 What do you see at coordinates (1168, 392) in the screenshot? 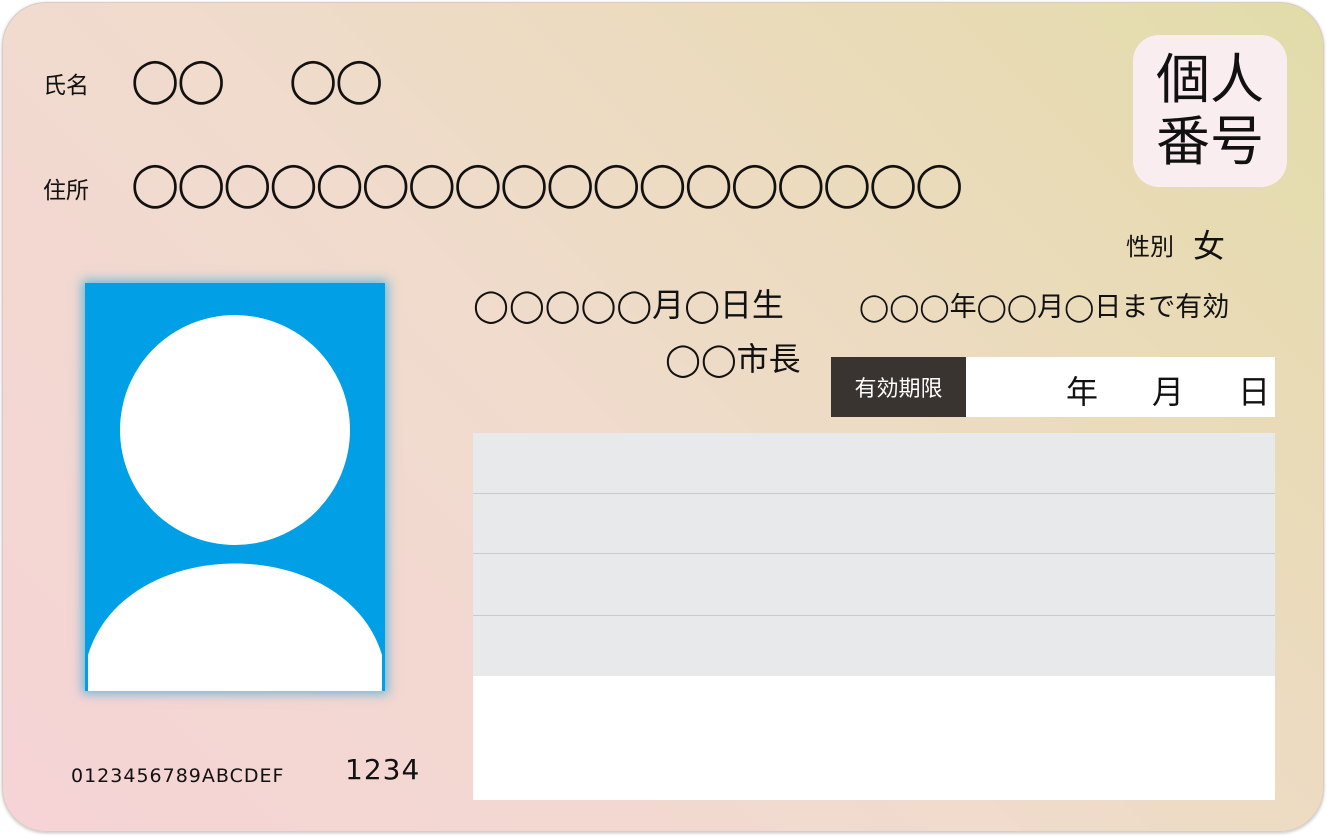
I see `expiry-month-unit: 月` at bounding box center [1168, 392].